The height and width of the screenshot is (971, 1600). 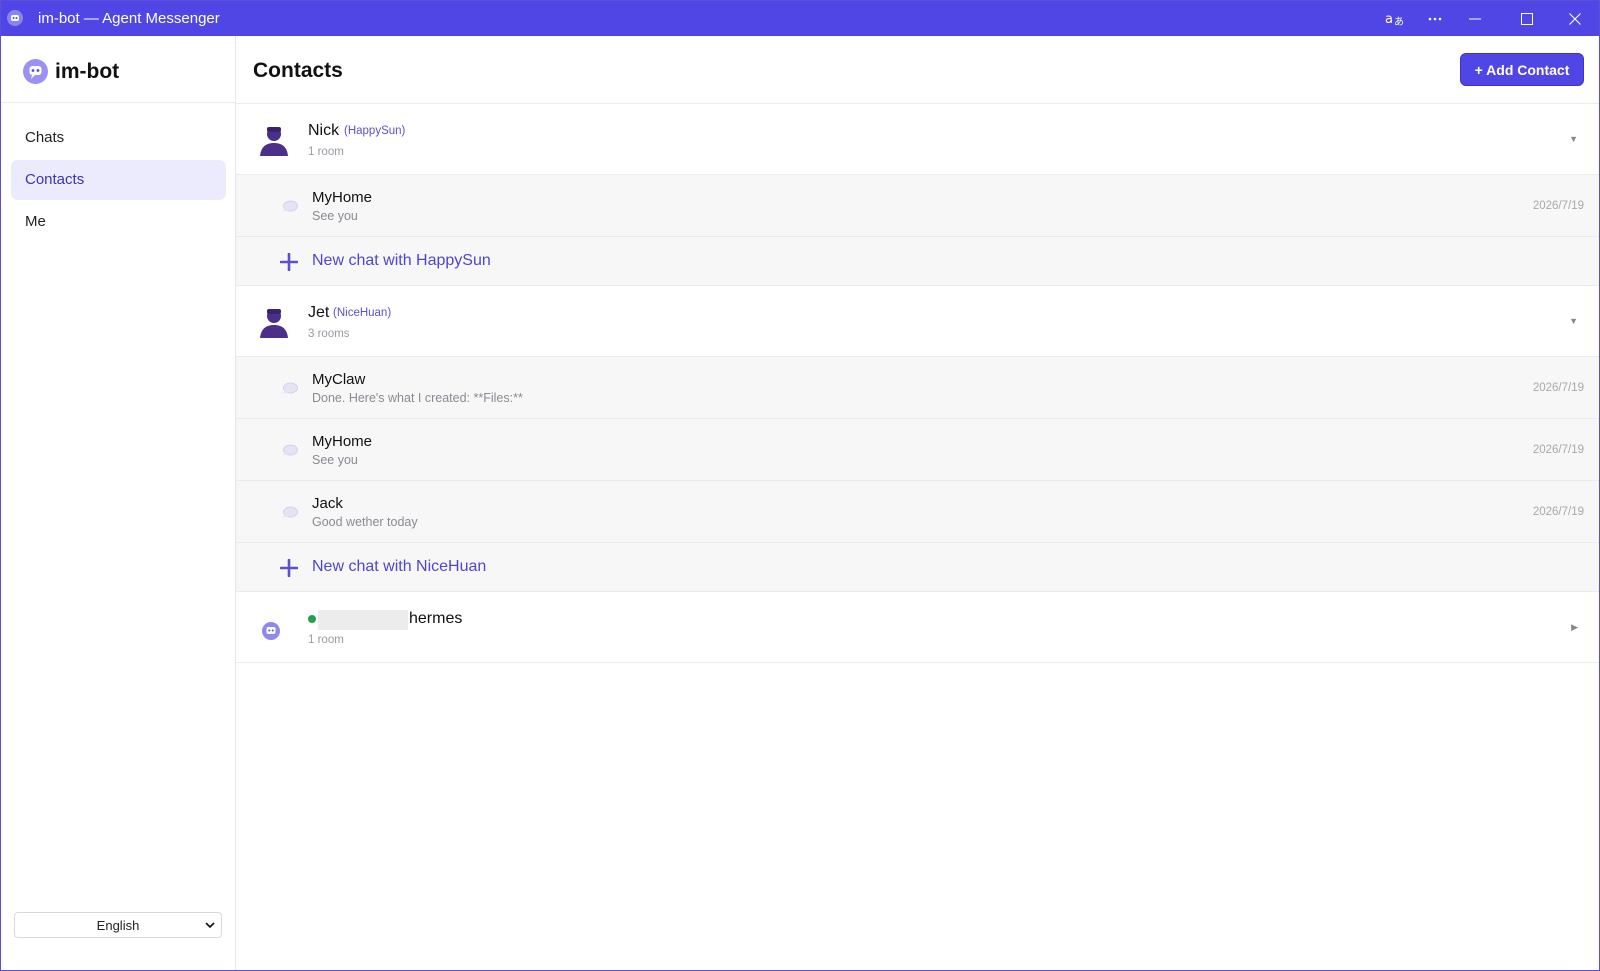 I want to click on minimize-icon, so click(x=1475, y=18).